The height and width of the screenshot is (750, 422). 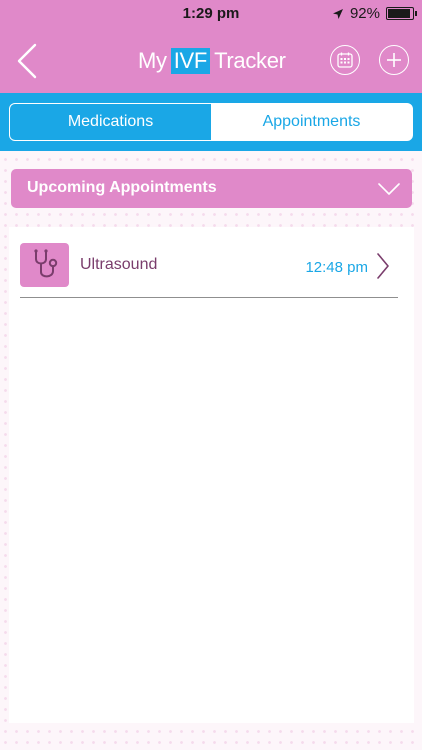 I want to click on list-item: Ultrasound 12:48 pm, so click(x=209, y=270).